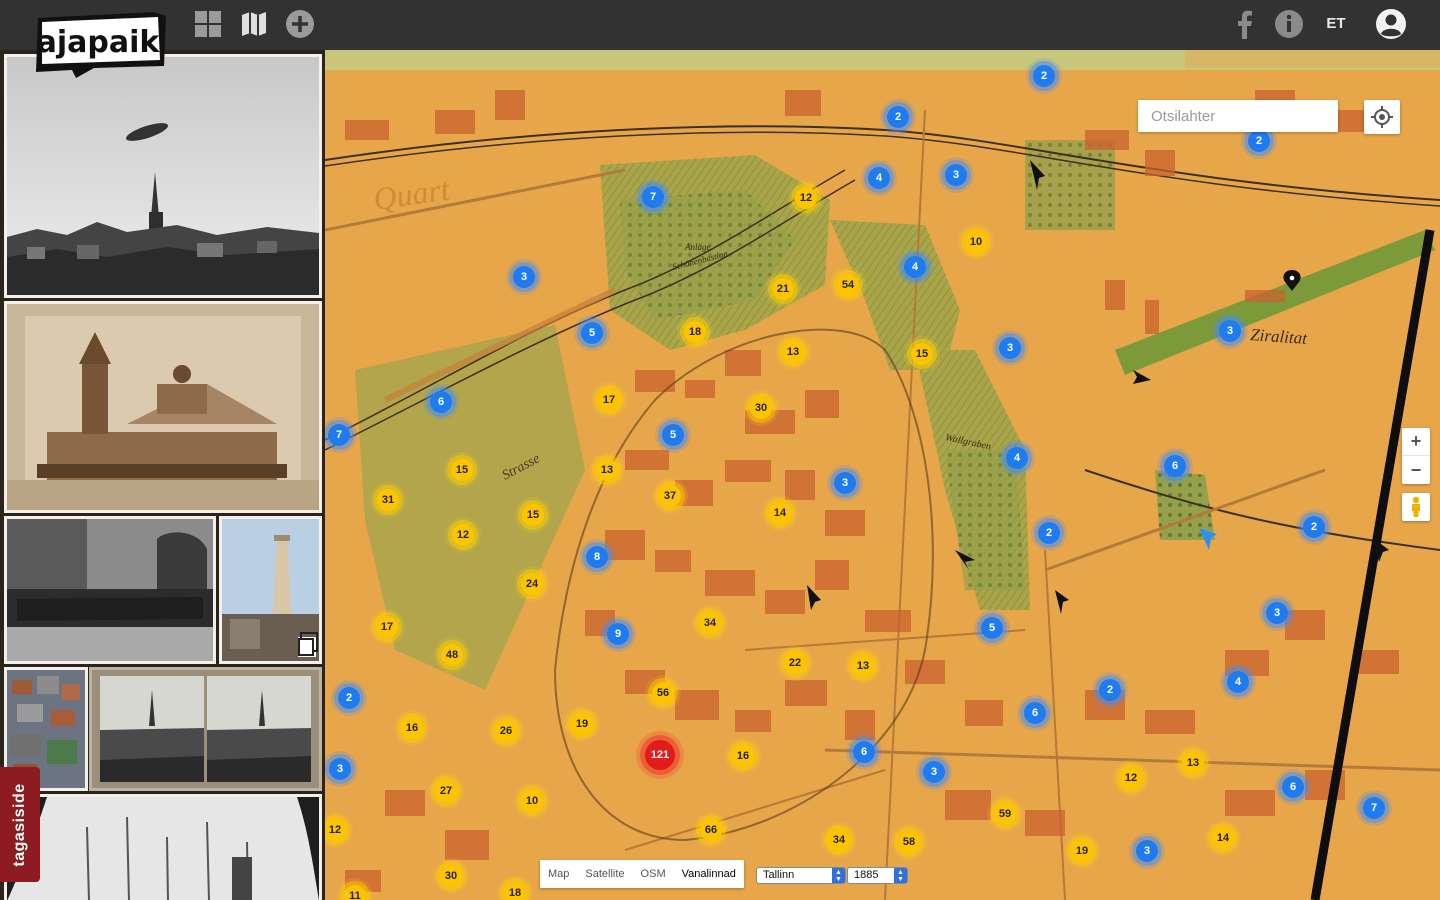 This screenshot has width=1440, height=900. What do you see at coordinates (110, 590) in the screenshot?
I see `photo-thumbnail-crowd` at bounding box center [110, 590].